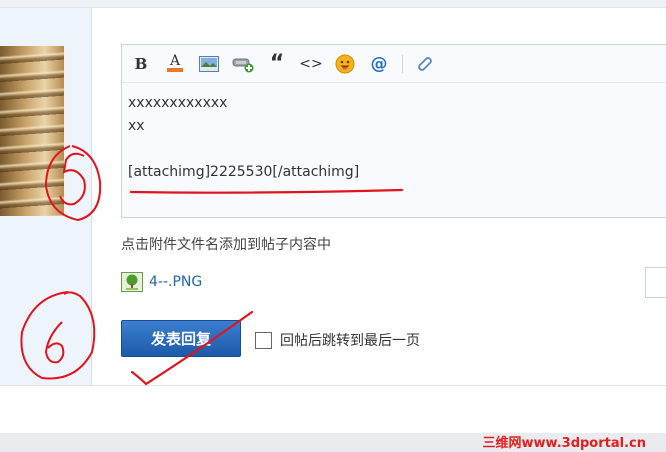 This screenshot has height=452, width=666. I want to click on site-watermark: 三维网www.3dportal.cn, so click(564, 443).